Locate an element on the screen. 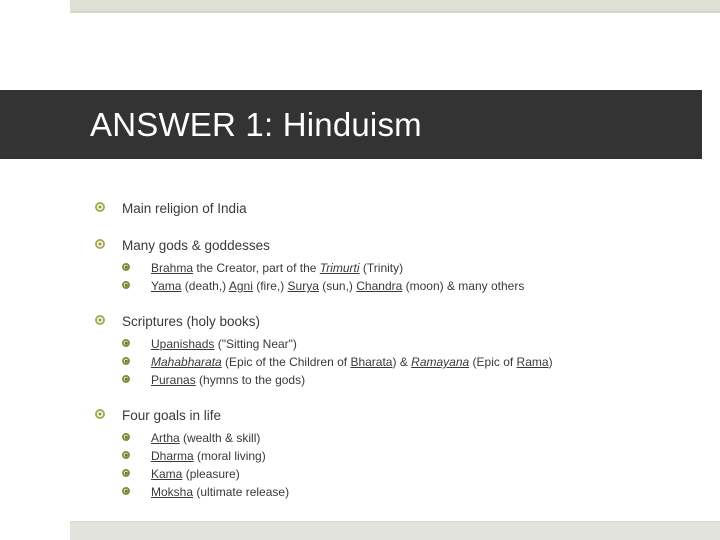  emphasized-term: Puranas is located at coordinates (173, 380).